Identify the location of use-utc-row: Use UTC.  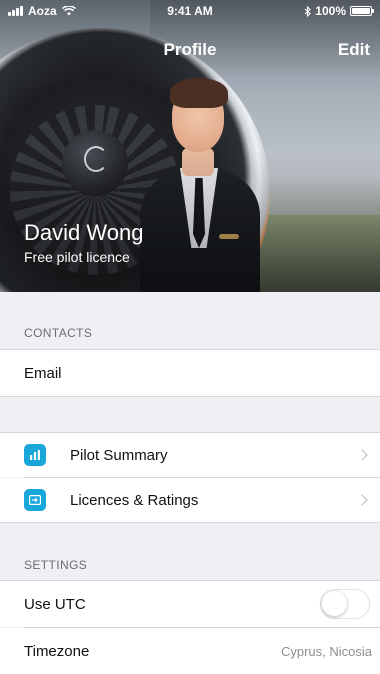
(190, 604).